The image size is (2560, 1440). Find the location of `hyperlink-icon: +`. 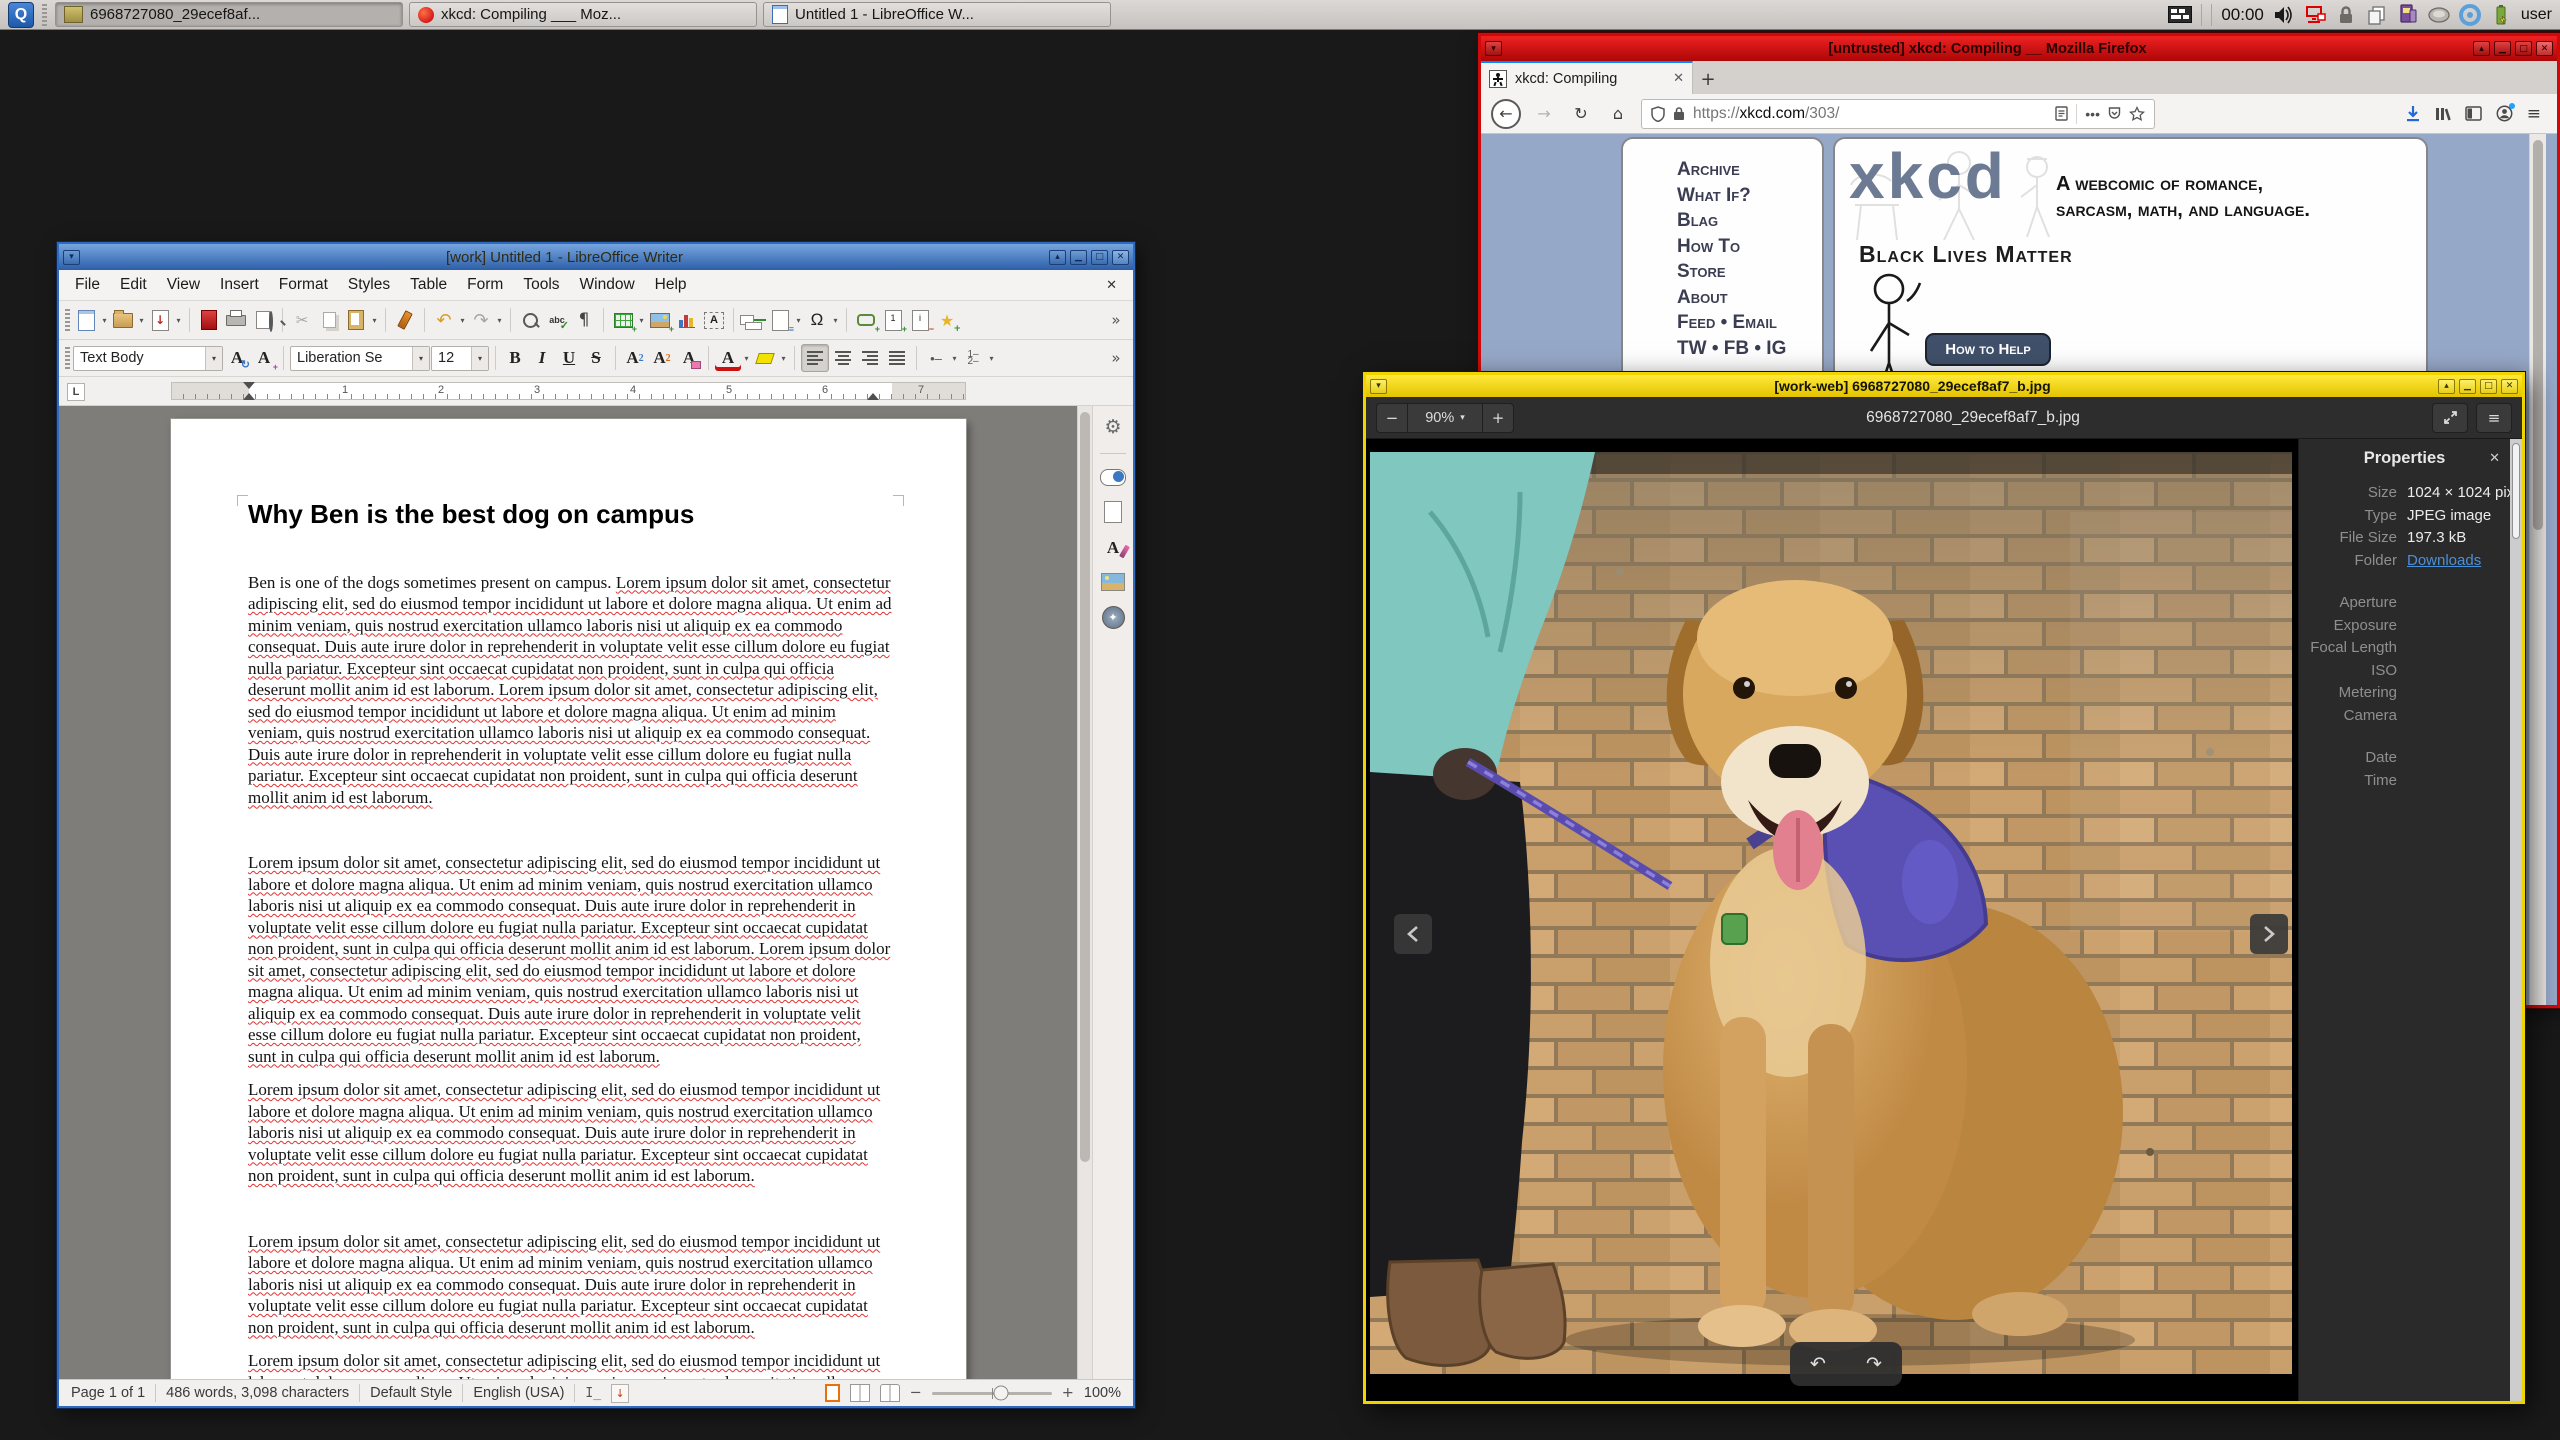

hyperlink-icon: + is located at coordinates (866, 320).